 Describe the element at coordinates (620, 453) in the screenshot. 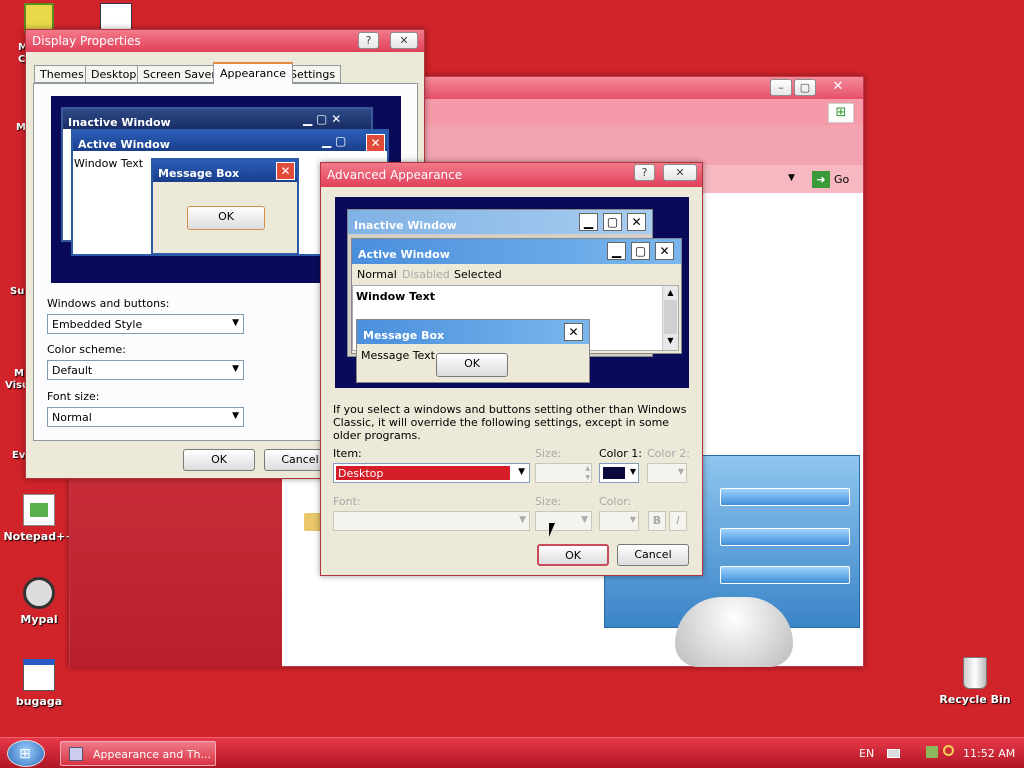

I see `color1-label: Color 1:` at that location.